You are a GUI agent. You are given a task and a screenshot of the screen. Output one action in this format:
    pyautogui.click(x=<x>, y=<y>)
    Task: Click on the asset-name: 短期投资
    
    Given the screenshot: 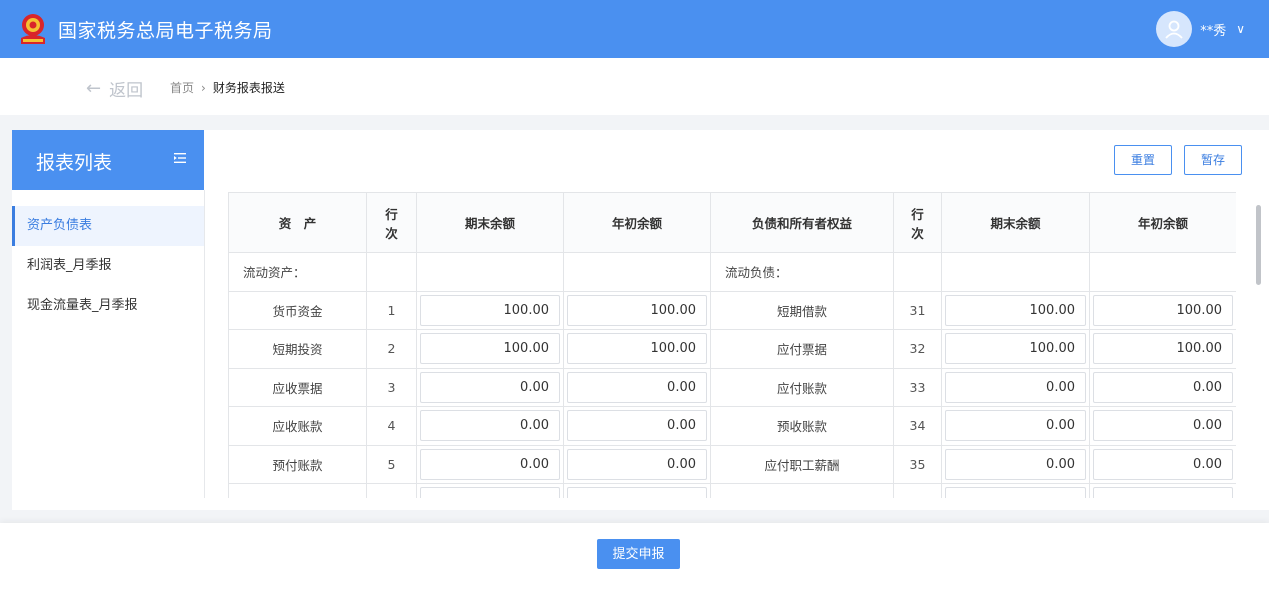 What is the action you would take?
    pyautogui.click(x=297, y=349)
    